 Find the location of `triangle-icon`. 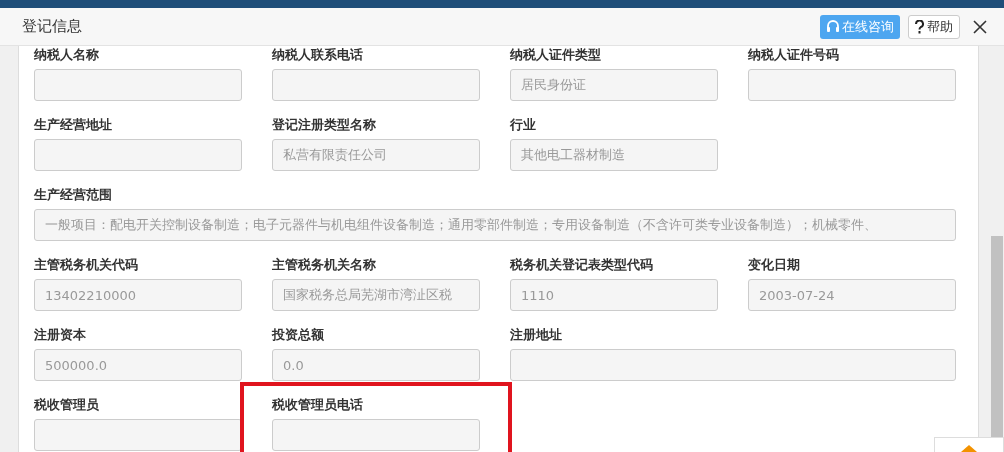

triangle-icon is located at coordinates (969, 448).